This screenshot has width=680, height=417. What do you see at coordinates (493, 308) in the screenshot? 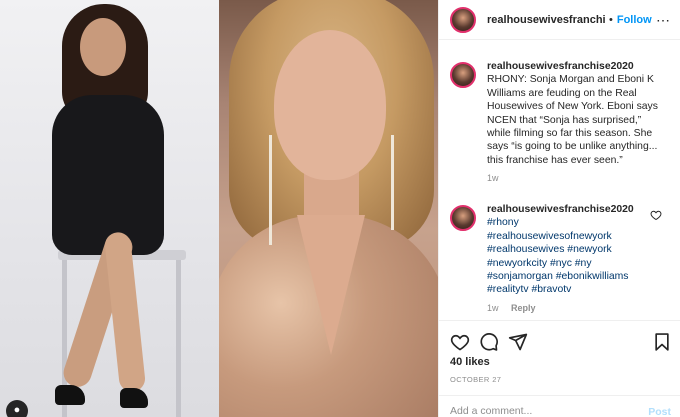
I see `comment-timestamp: 1w` at bounding box center [493, 308].